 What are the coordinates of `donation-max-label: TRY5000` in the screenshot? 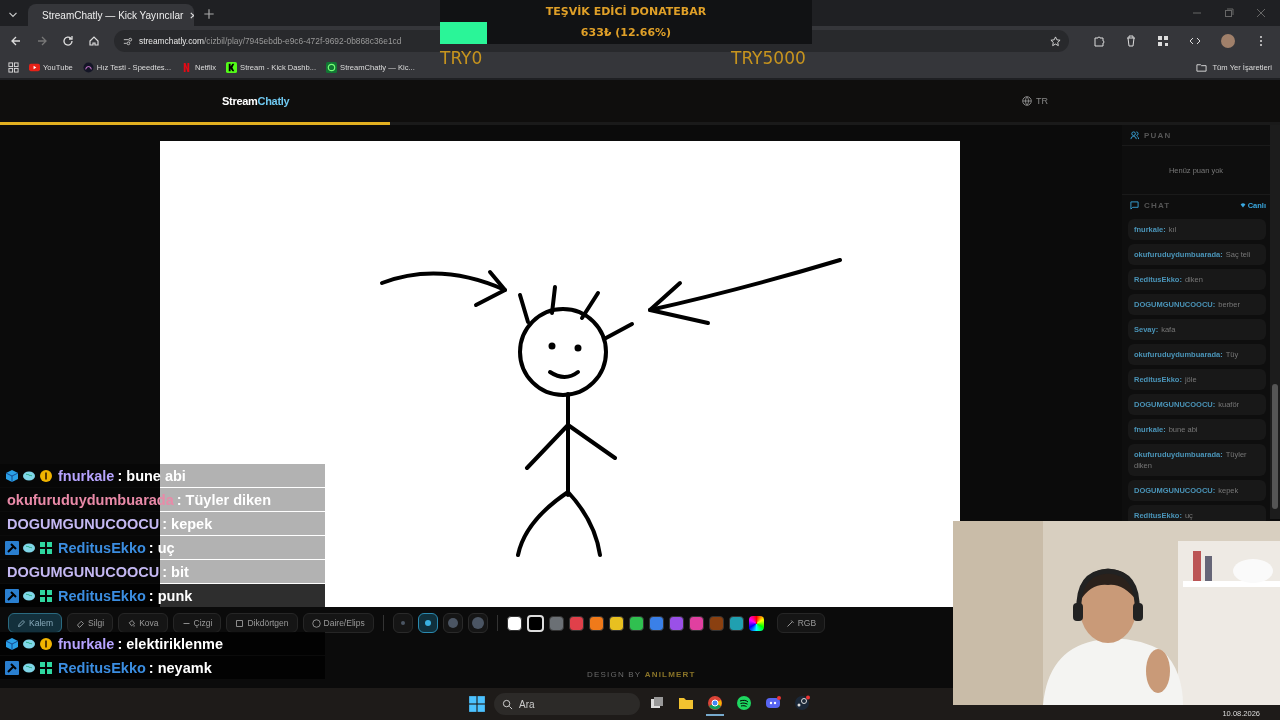 It's located at (768, 58).